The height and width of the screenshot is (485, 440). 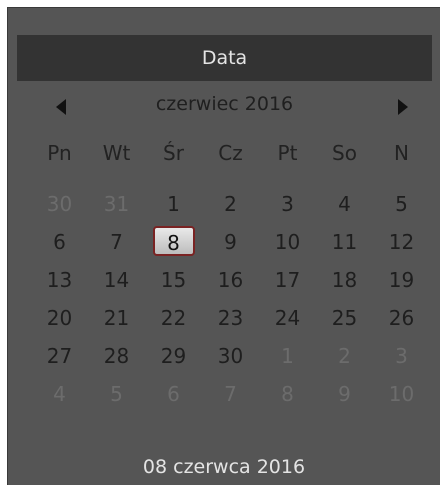 I want to click on weekday-label: So, so click(x=344, y=153).